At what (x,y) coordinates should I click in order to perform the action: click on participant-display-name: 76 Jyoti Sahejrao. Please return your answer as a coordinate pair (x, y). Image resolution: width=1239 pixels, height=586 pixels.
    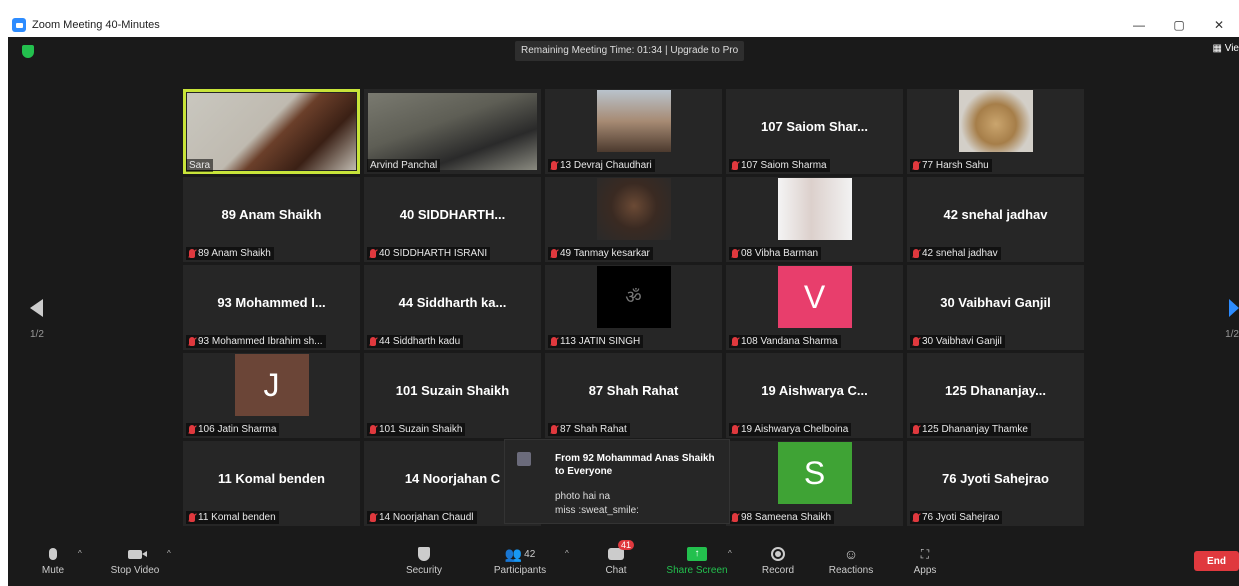
    Looking at the image, I should click on (995, 478).